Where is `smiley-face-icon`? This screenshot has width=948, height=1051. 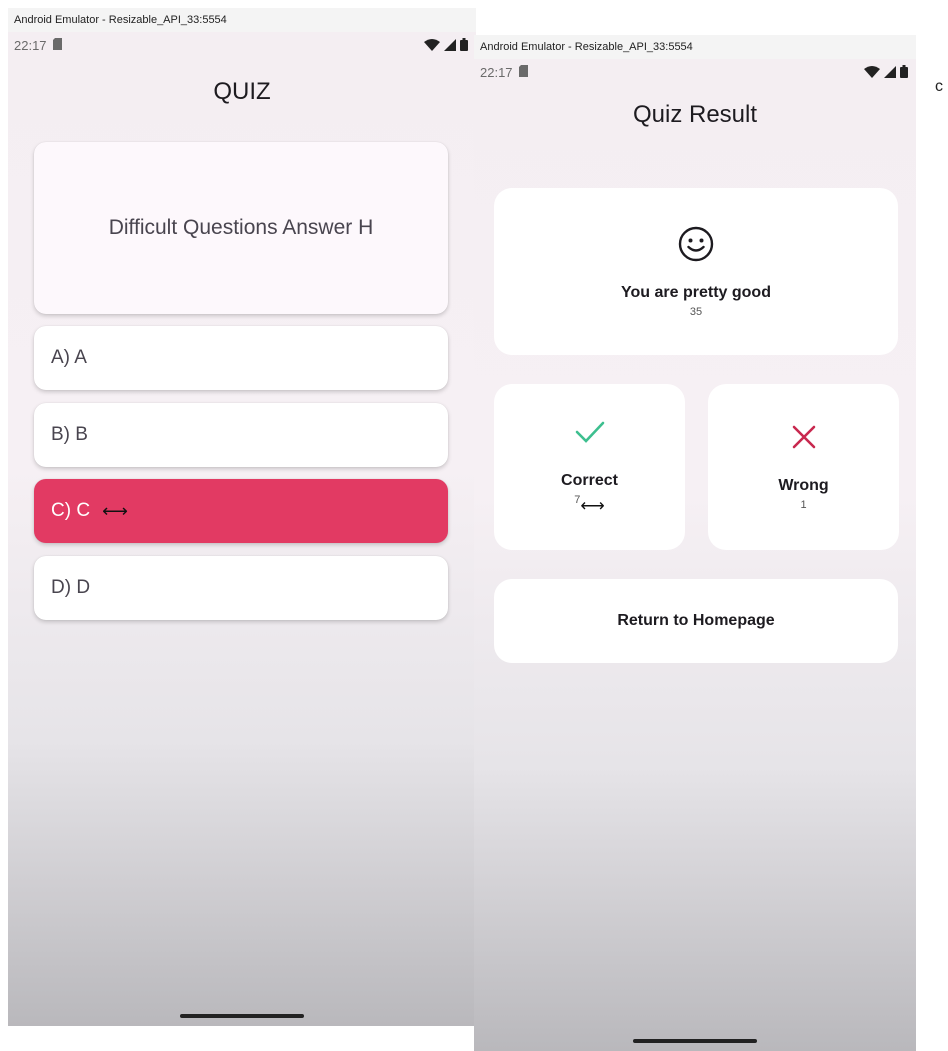 smiley-face-icon is located at coordinates (696, 246).